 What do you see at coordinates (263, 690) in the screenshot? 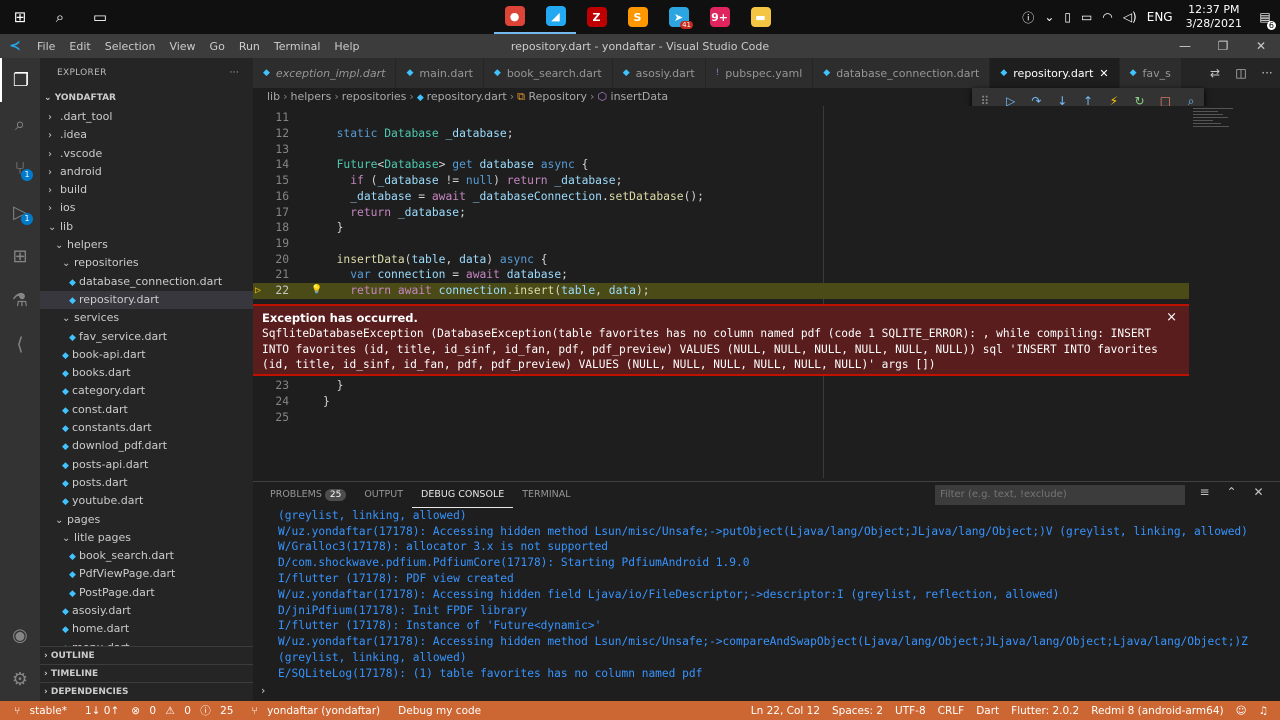
I see `console-prompt: ›` at bounding box center [263, 690].